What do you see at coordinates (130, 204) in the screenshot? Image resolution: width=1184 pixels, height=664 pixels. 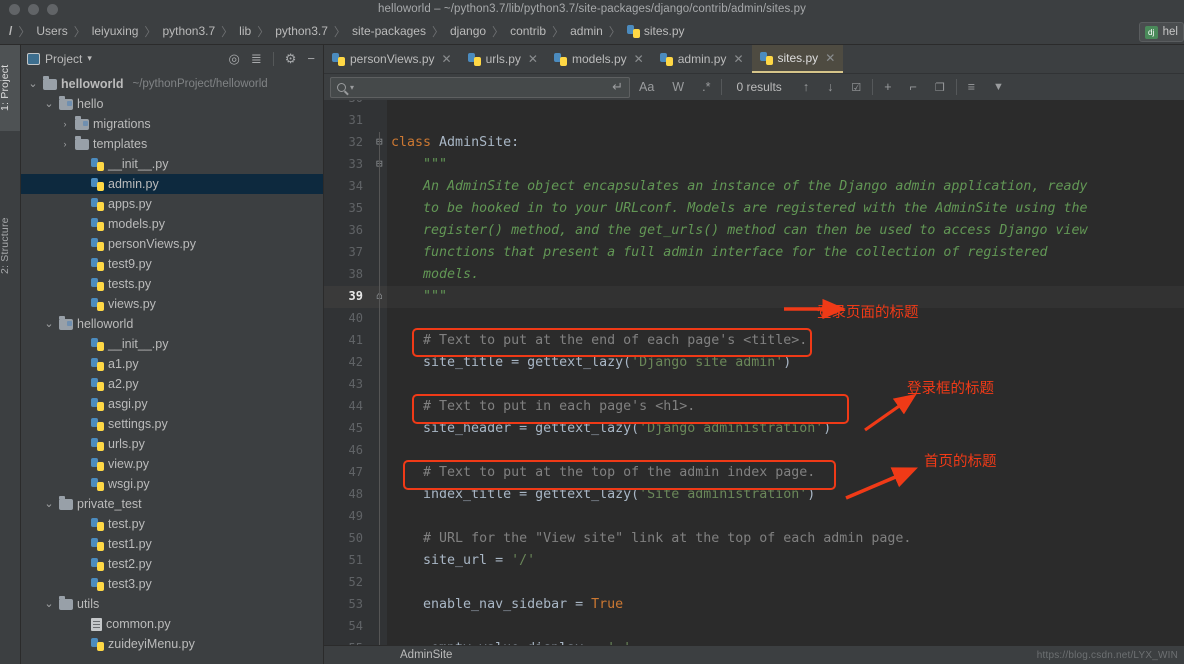 I see `tree-item-label: apps.py` at bounding box center [130, 204].